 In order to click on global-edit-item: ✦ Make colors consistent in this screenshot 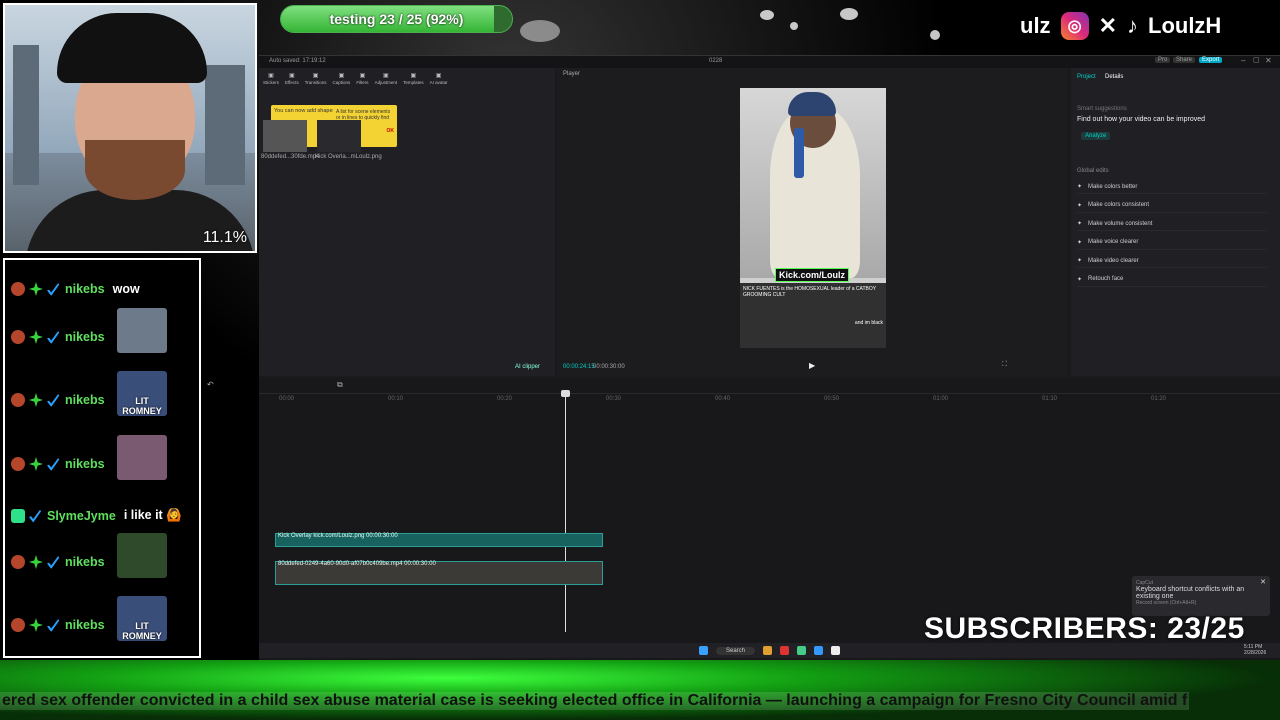, I will do `click(1172, 206)`.